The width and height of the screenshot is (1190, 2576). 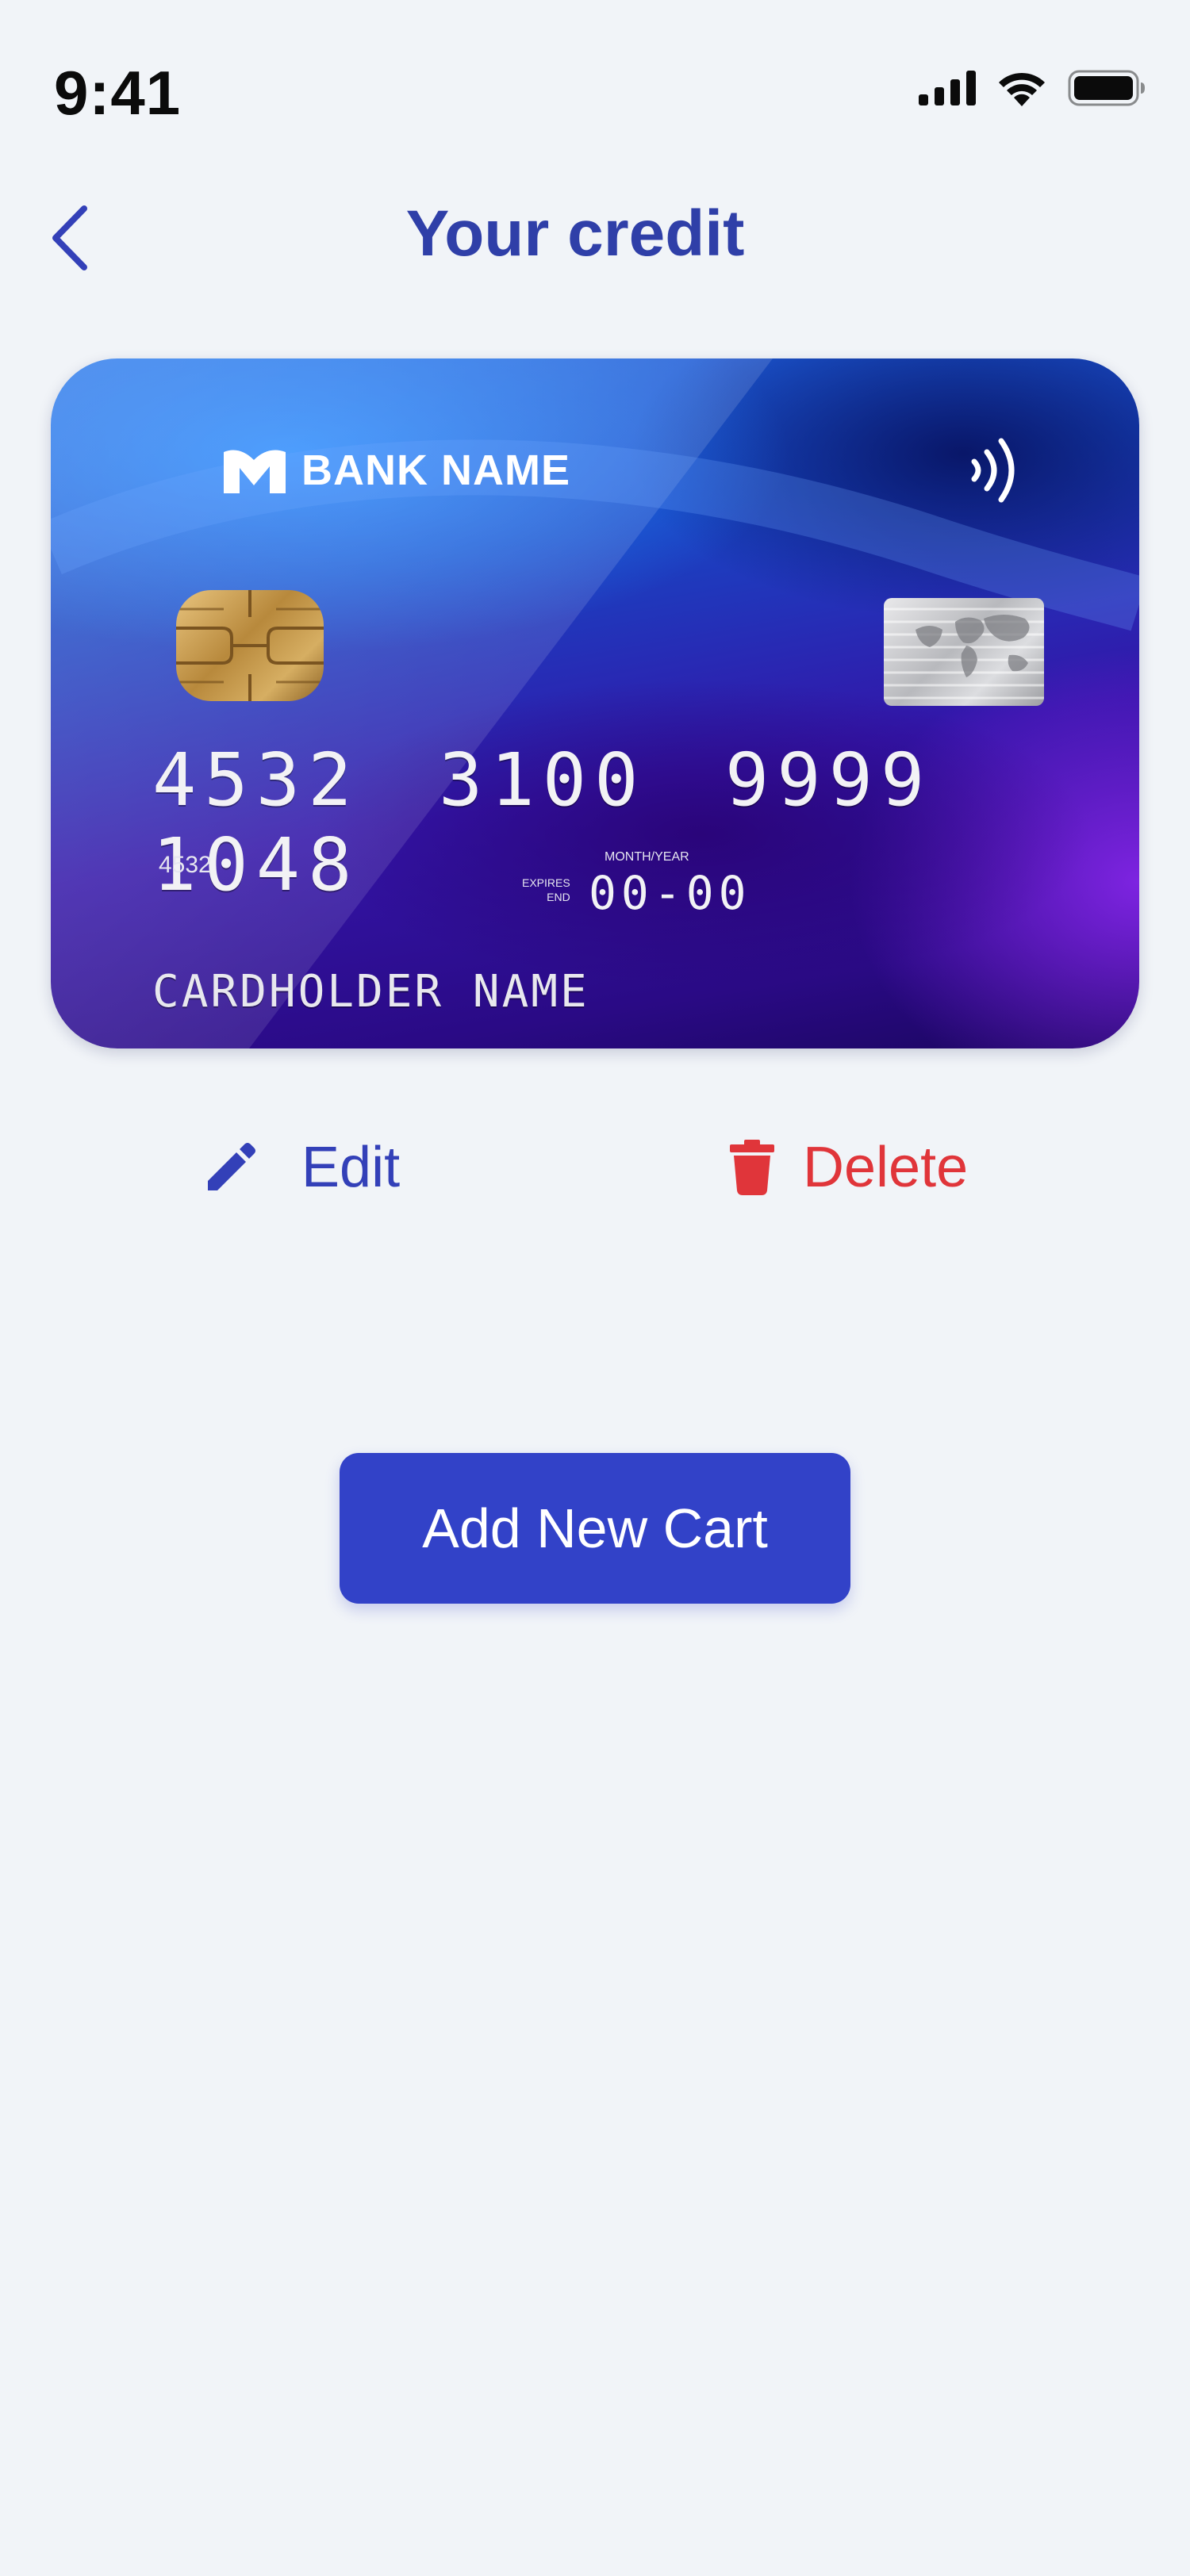 I want to click on pencil-icon, so click(x=231, y=1166).